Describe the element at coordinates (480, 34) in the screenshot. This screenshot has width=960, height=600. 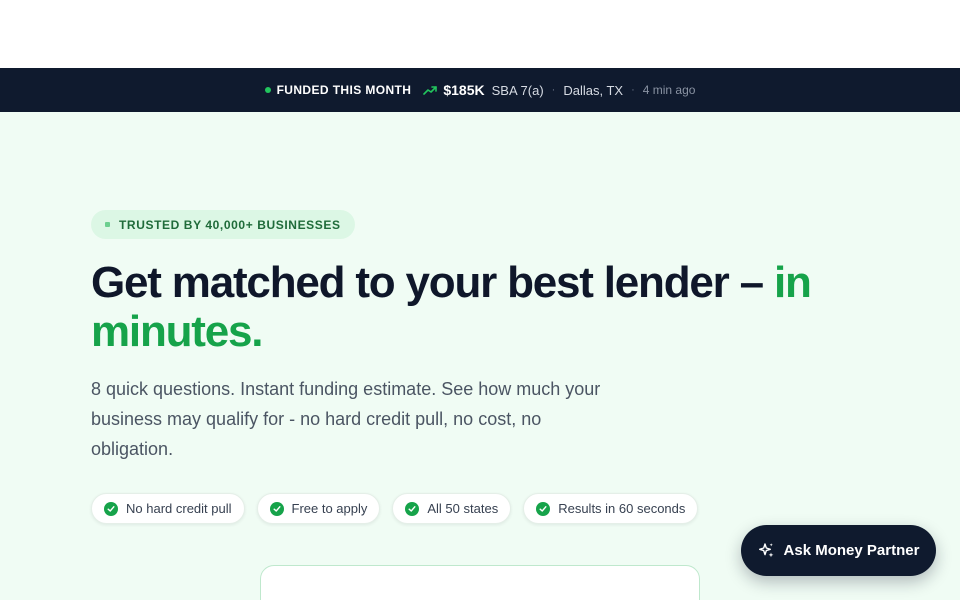
I see `top-nav-area` at that location.